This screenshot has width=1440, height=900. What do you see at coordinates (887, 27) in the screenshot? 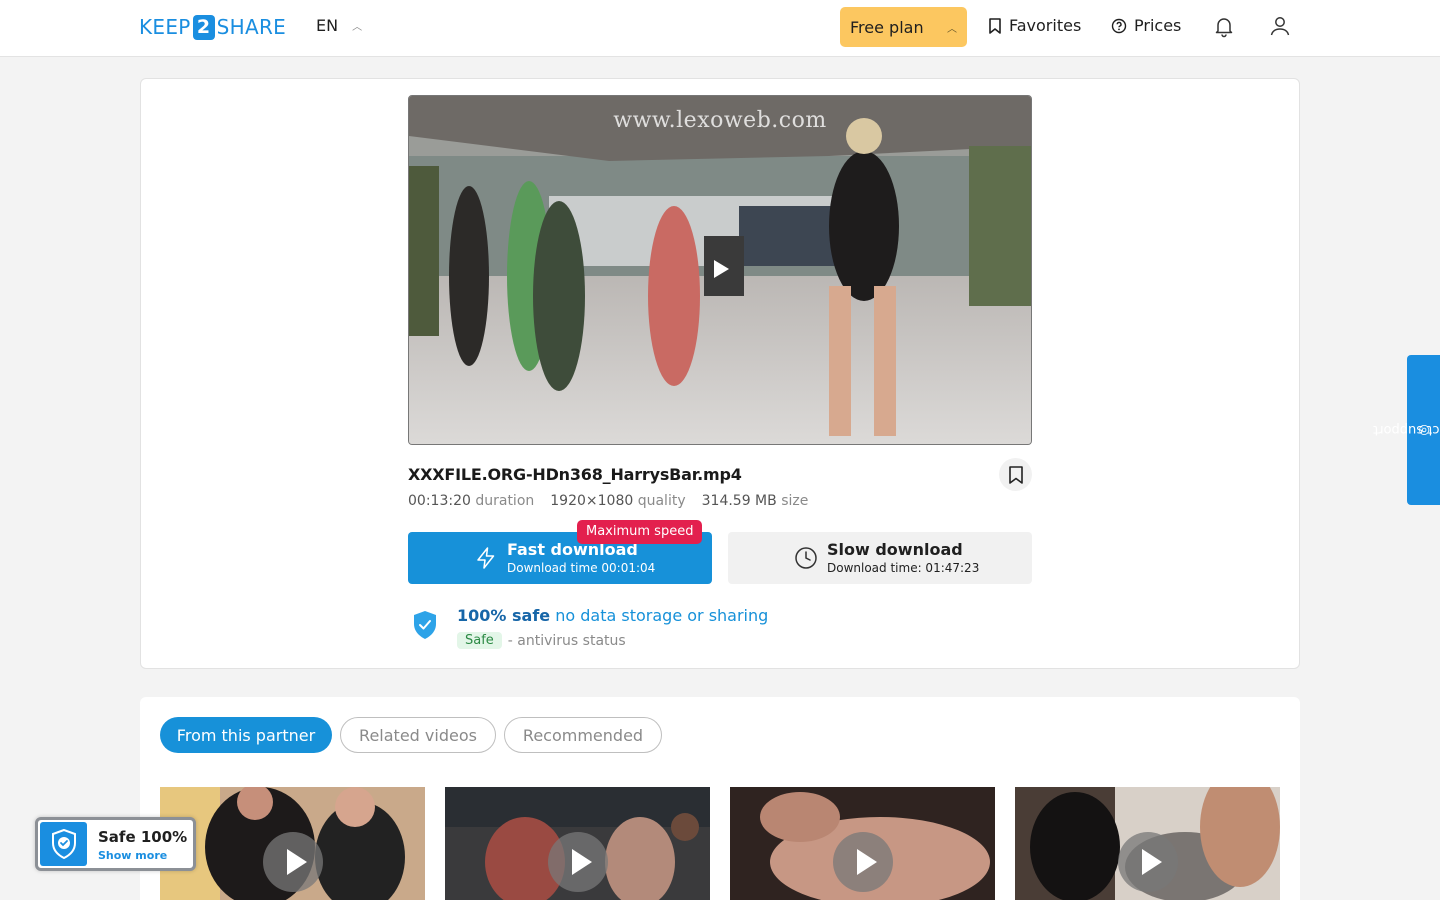
I see `plan-label: Free plan` at bounding box center [887, 27].